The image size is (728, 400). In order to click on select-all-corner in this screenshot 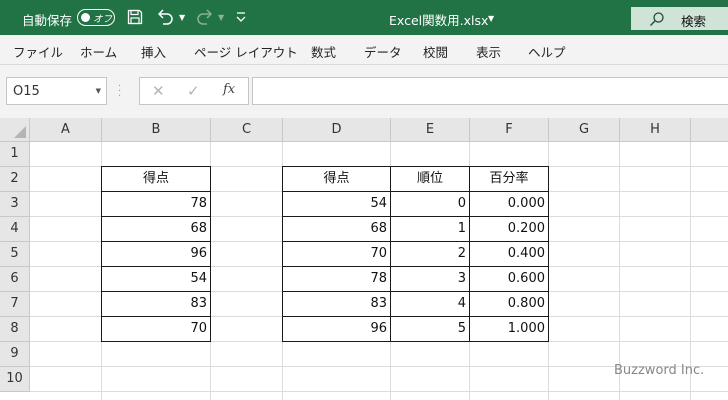, I will do `click(15, 130)`.